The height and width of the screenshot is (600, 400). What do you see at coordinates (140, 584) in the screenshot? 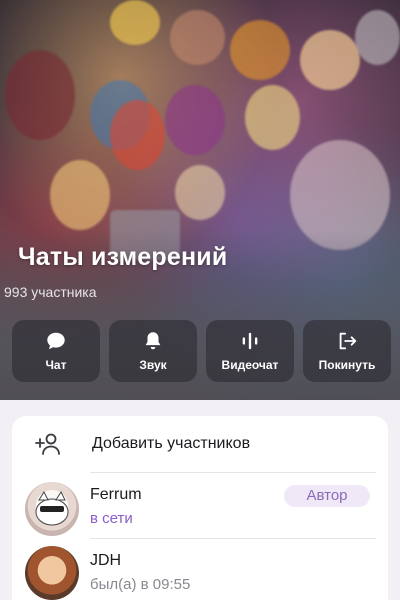
I see `member-status: был(а) в 09:55` at bounding box center [140, 584].